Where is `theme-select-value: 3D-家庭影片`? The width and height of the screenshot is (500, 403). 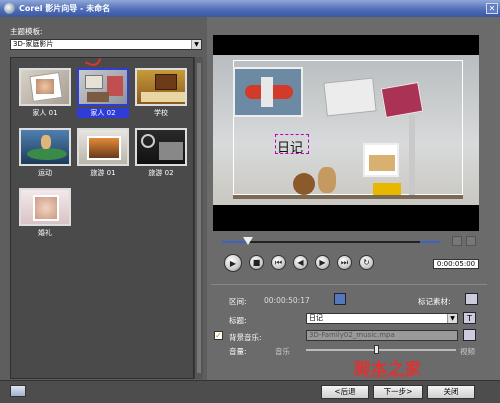 theme-select-value: 3D-家庭影片 is located at coordinates (33, 44).